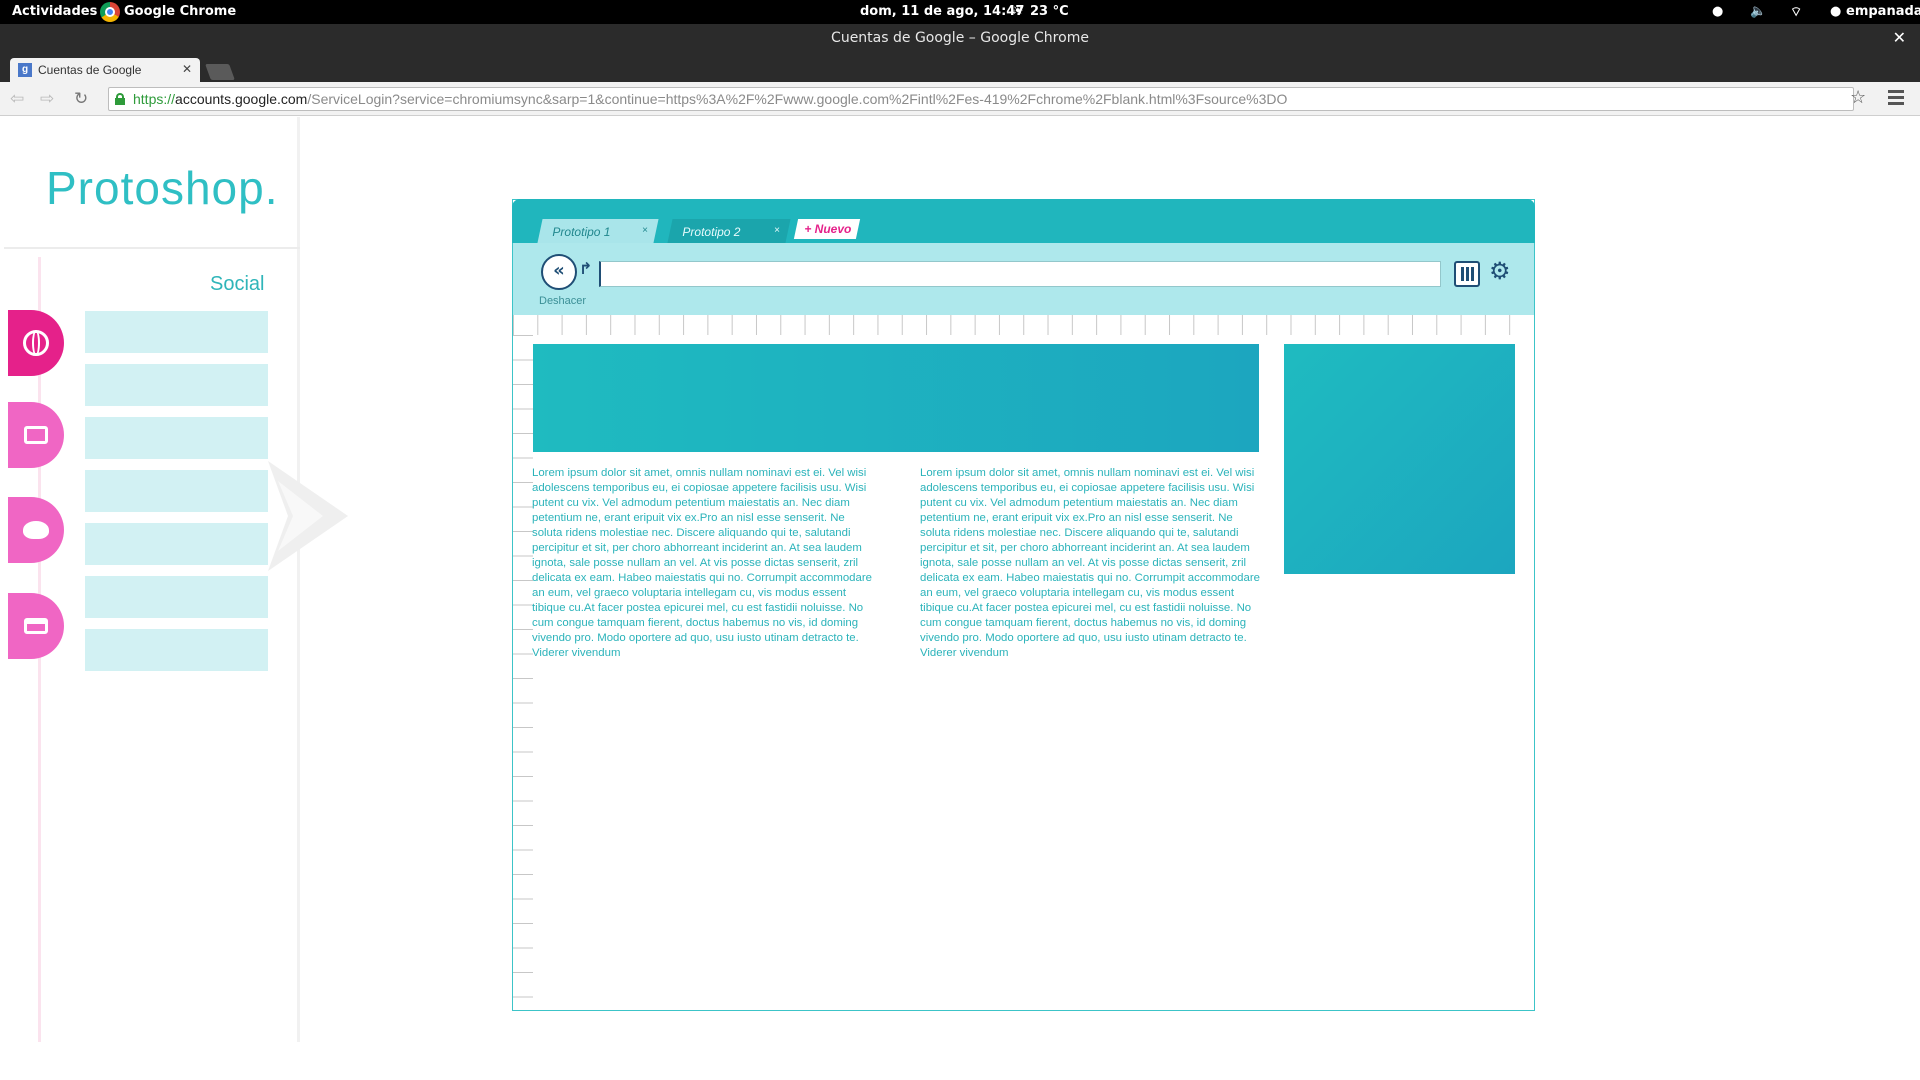 This screenshot has width=1920, height=1080. Describe the element at coordinates (81, 99) in the screenshot. I see `reload-icon: ↻` at that location.